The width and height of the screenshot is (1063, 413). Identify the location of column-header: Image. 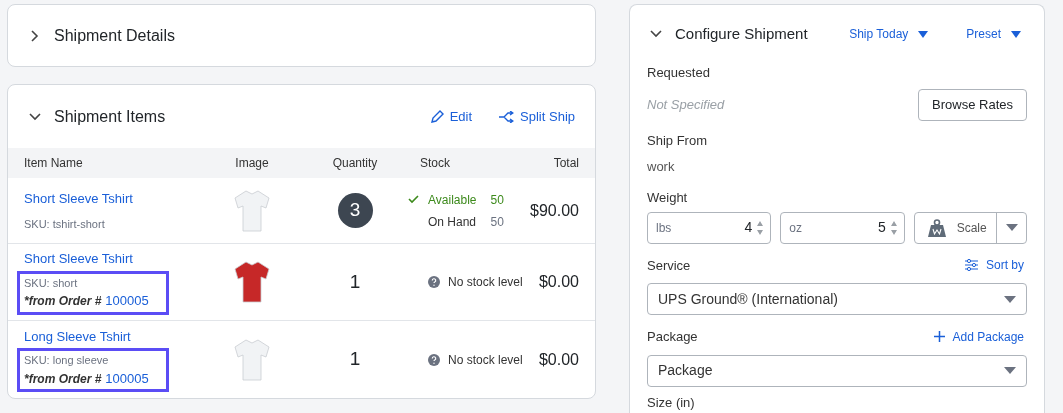
(252, 163).